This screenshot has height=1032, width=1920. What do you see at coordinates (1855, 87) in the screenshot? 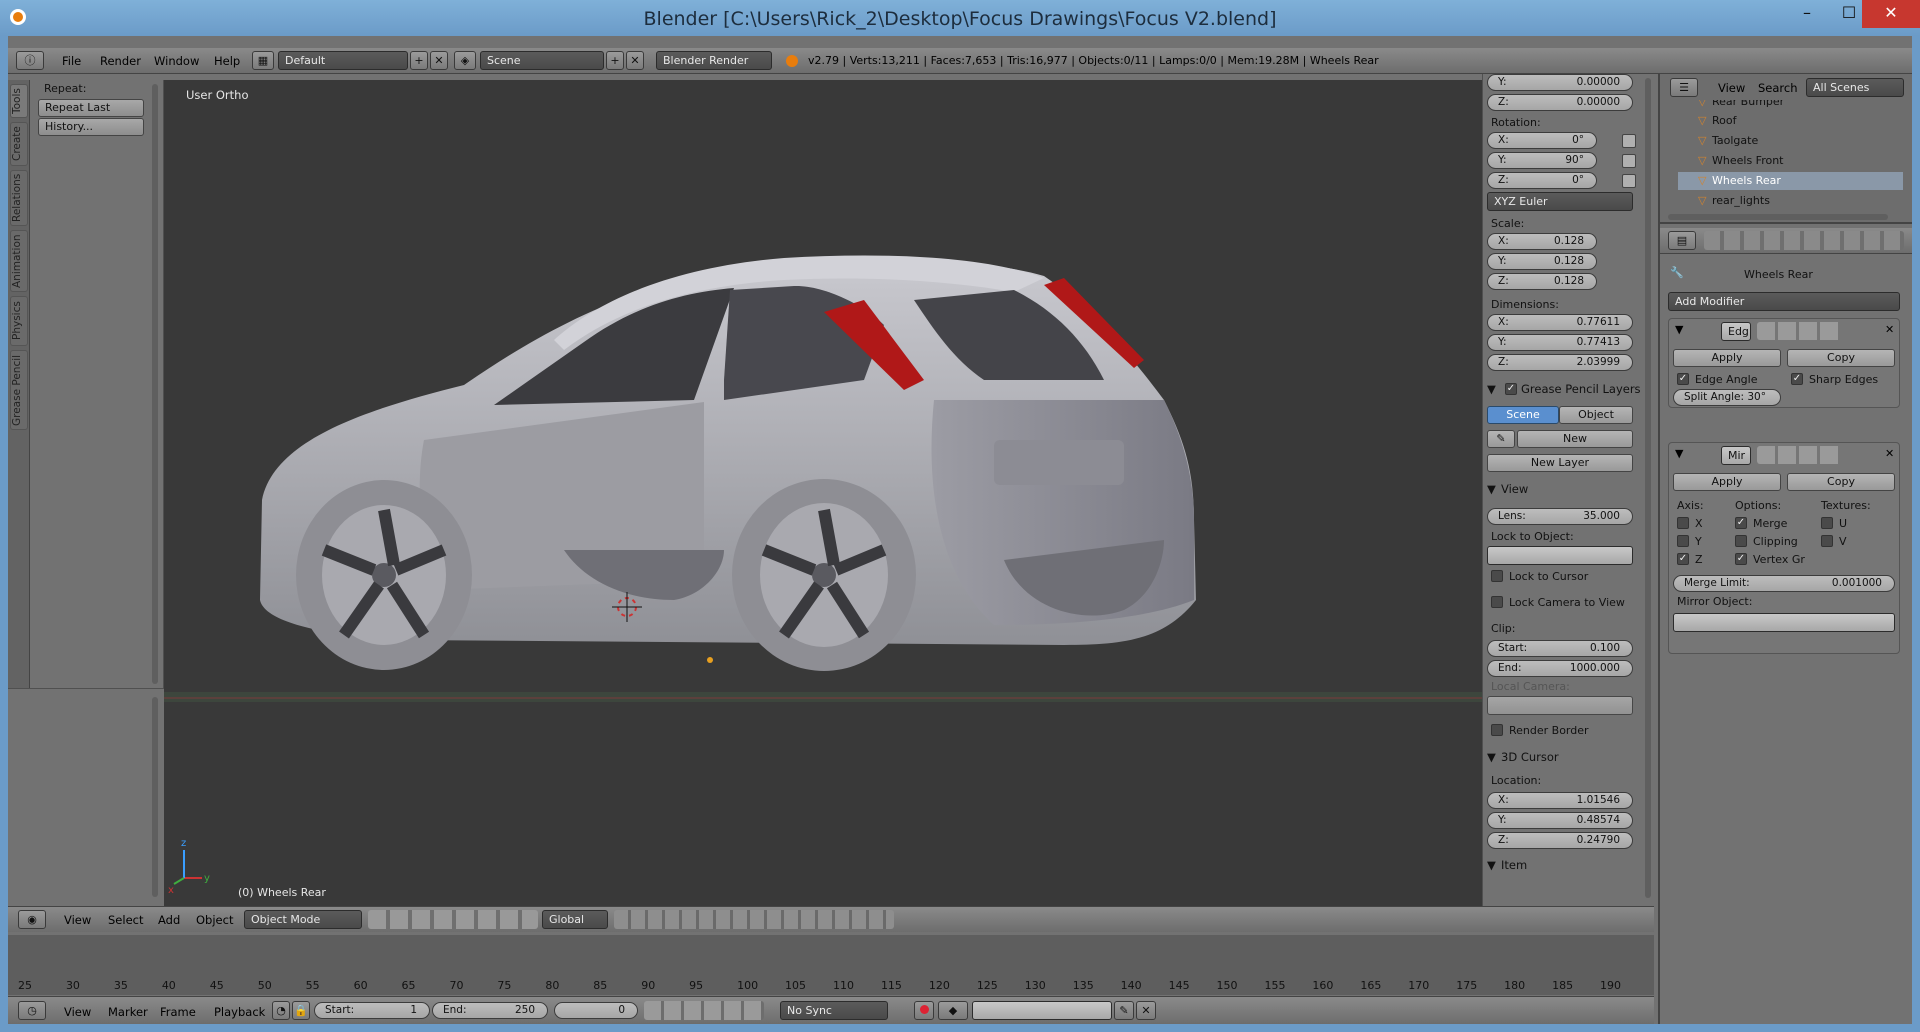
I see `outliner-filter-select: All Scenes` at bounding box center [1855, 87].